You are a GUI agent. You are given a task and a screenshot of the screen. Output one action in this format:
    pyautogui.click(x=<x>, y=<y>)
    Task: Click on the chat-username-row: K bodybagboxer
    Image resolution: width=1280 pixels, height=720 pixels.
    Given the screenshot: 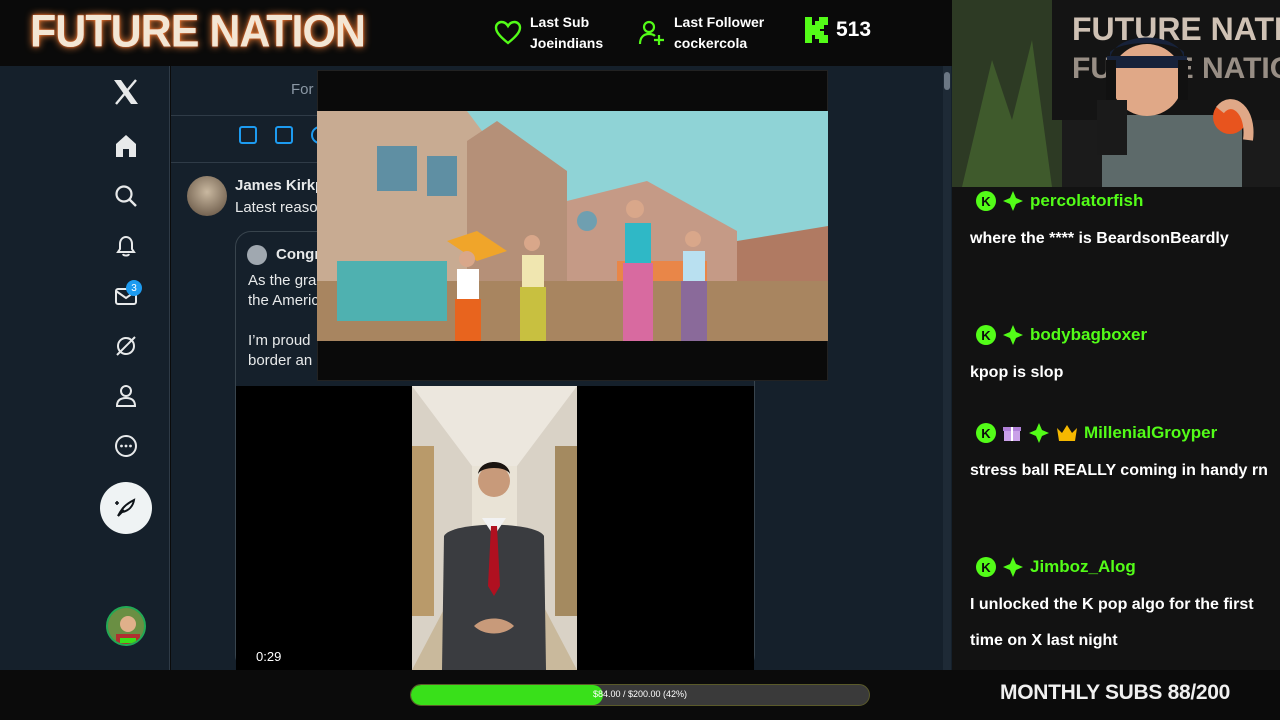 What is the action you would take?
    pyautogui.click(x=1061, y=335)
    